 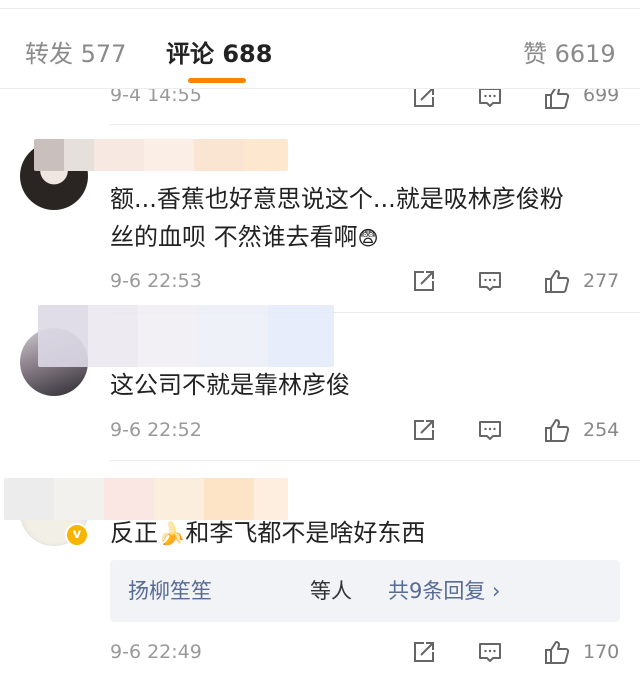 What do you see at coordinates (217, 80) in the screenshot?
I see `active-tab-indicator` at bounding box center [217, 80].